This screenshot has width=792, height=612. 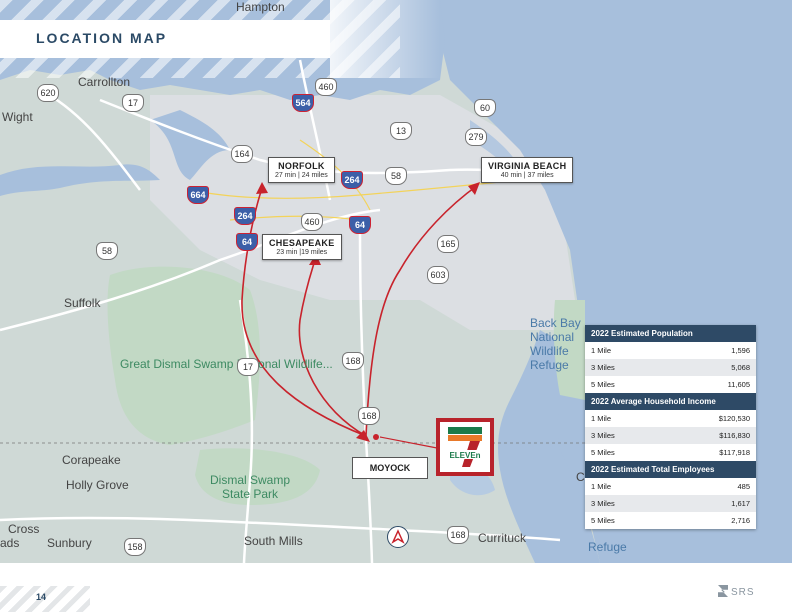 I want to click on table-row: 1 Mile 485, so click(x=670, y=486).